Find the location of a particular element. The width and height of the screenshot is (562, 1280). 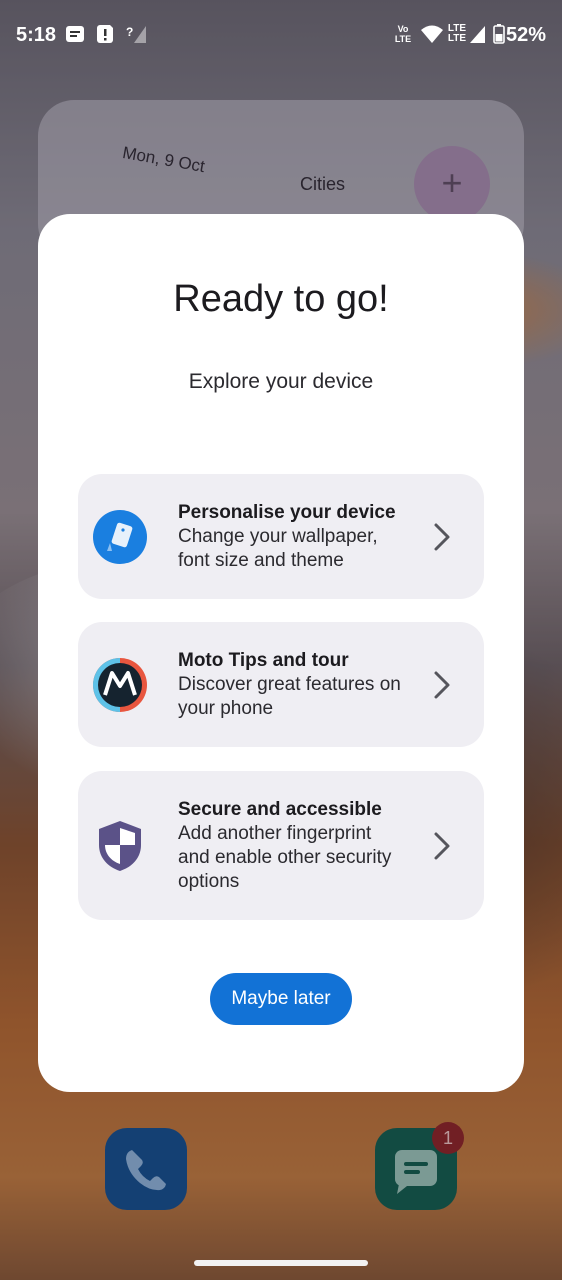

card-title: Personalise your device is located at coordinates (287, 512).